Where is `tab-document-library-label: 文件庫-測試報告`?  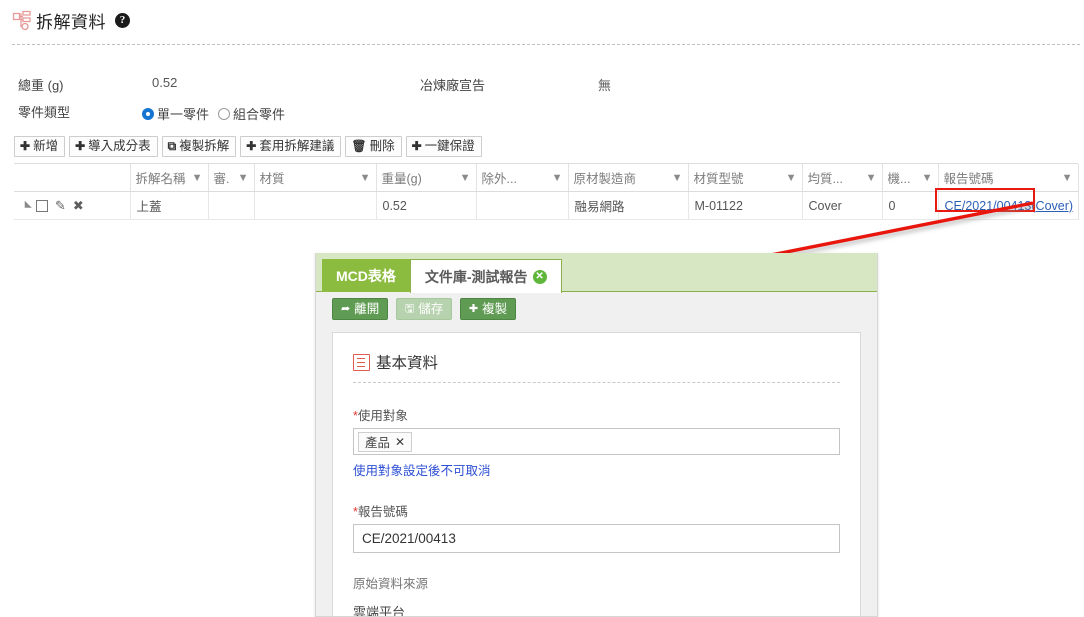 tab-document-library-label: 文件庫-測試報告 is located at coordinates (476, 276).